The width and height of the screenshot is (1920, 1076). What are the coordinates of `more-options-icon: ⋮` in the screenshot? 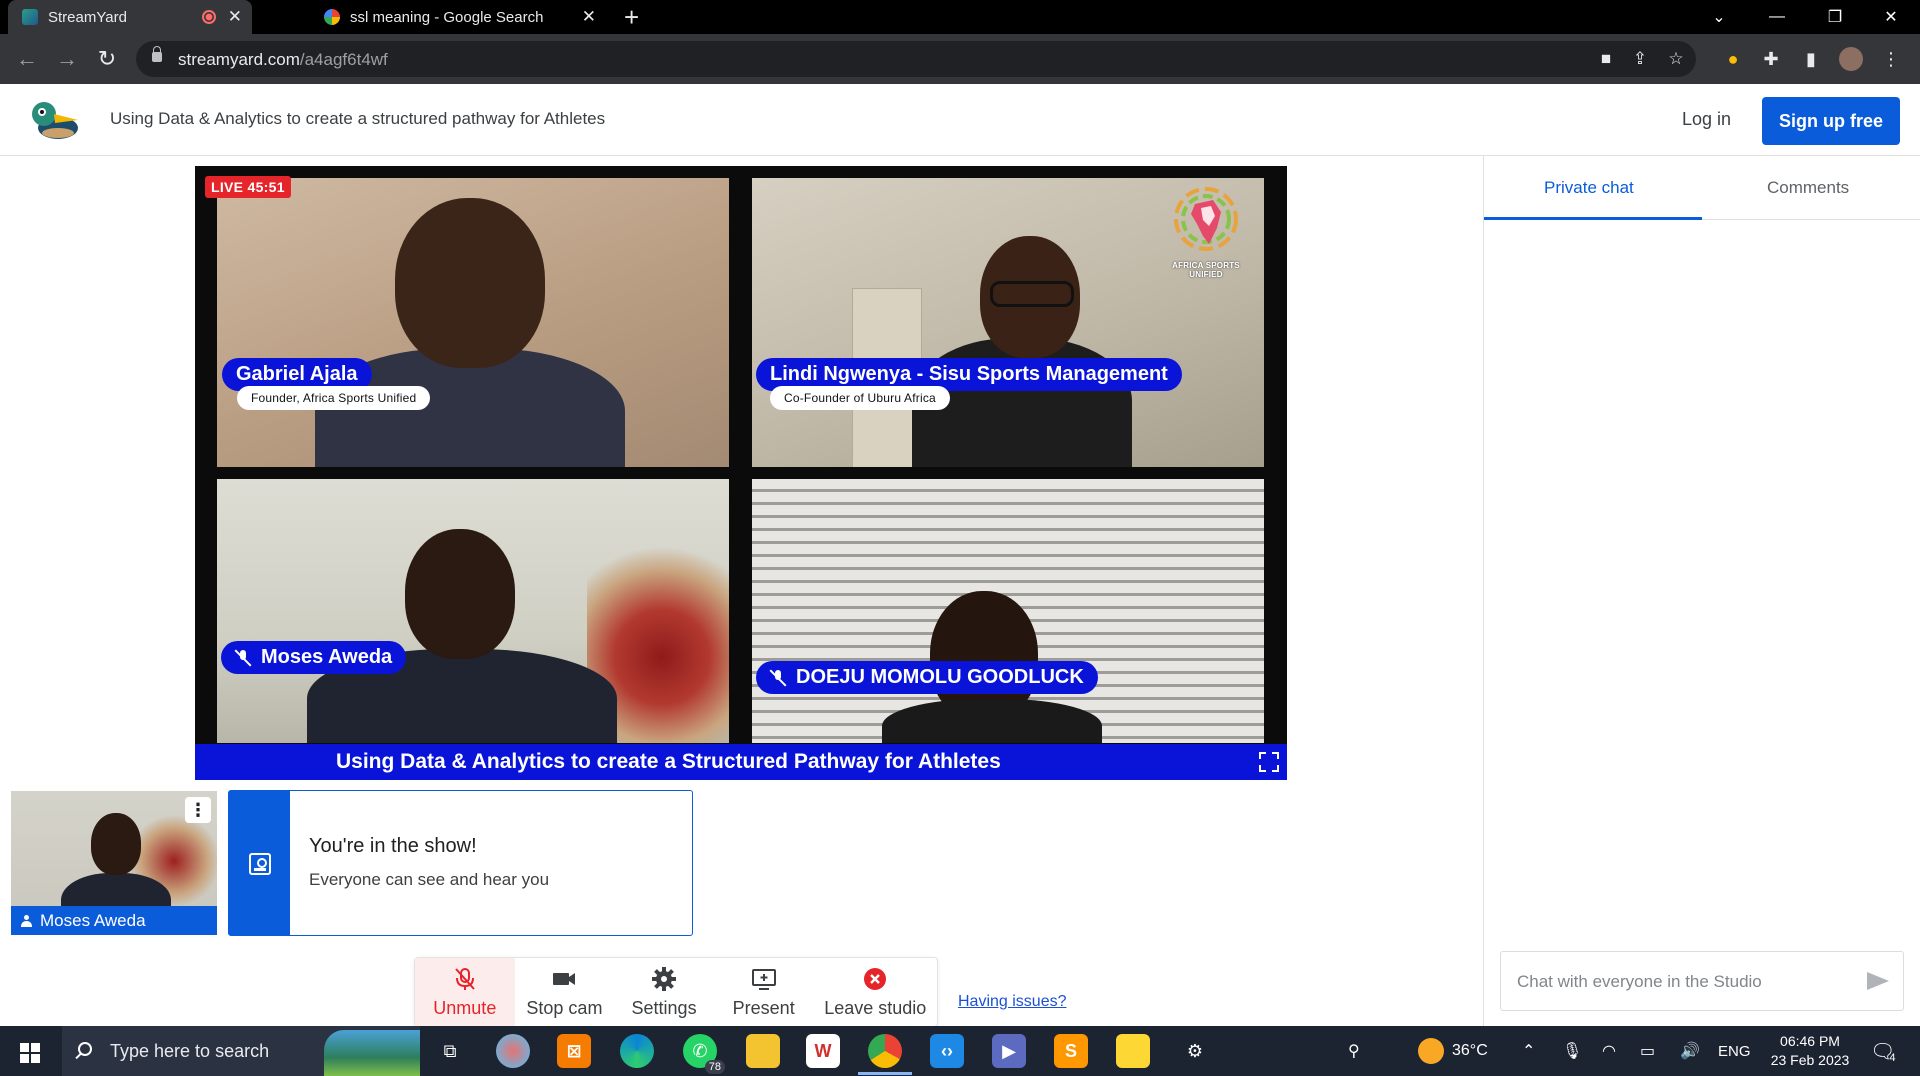 It's located at (198, 810).